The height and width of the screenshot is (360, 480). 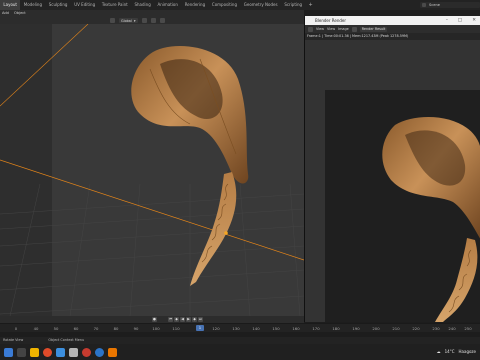 I want to click on transform-orientation-icon, so click(x=112, y=20).